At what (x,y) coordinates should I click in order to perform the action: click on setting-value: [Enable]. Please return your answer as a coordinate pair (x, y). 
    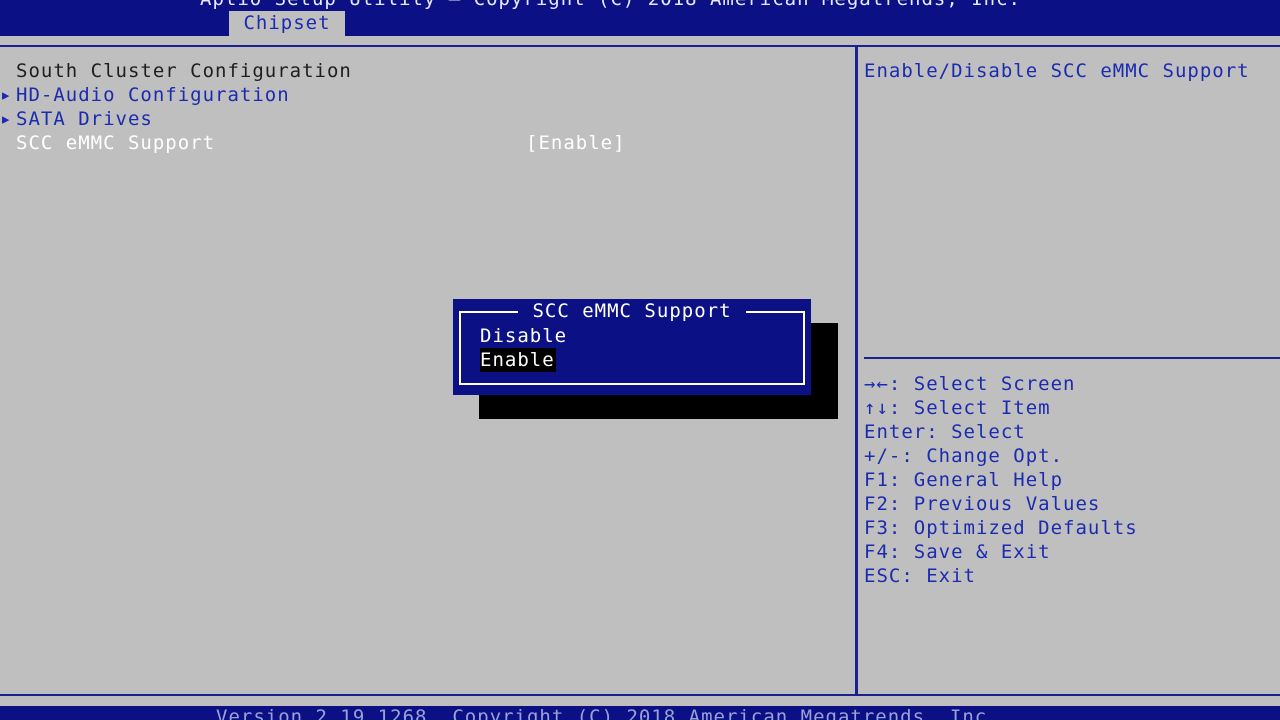
    Looking at the image, I should click on (576, 143).